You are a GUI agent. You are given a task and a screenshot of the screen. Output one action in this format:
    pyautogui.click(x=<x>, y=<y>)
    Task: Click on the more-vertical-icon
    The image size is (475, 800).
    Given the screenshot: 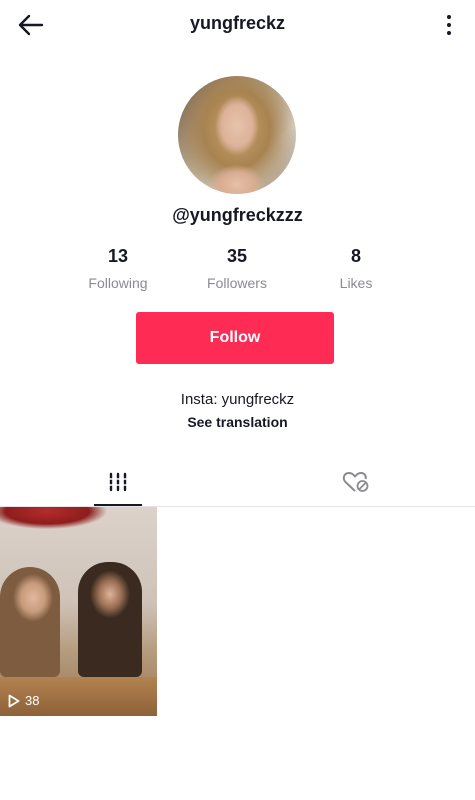 What is the action you would take?
    pyautogui.click(x=449, y=17)
    